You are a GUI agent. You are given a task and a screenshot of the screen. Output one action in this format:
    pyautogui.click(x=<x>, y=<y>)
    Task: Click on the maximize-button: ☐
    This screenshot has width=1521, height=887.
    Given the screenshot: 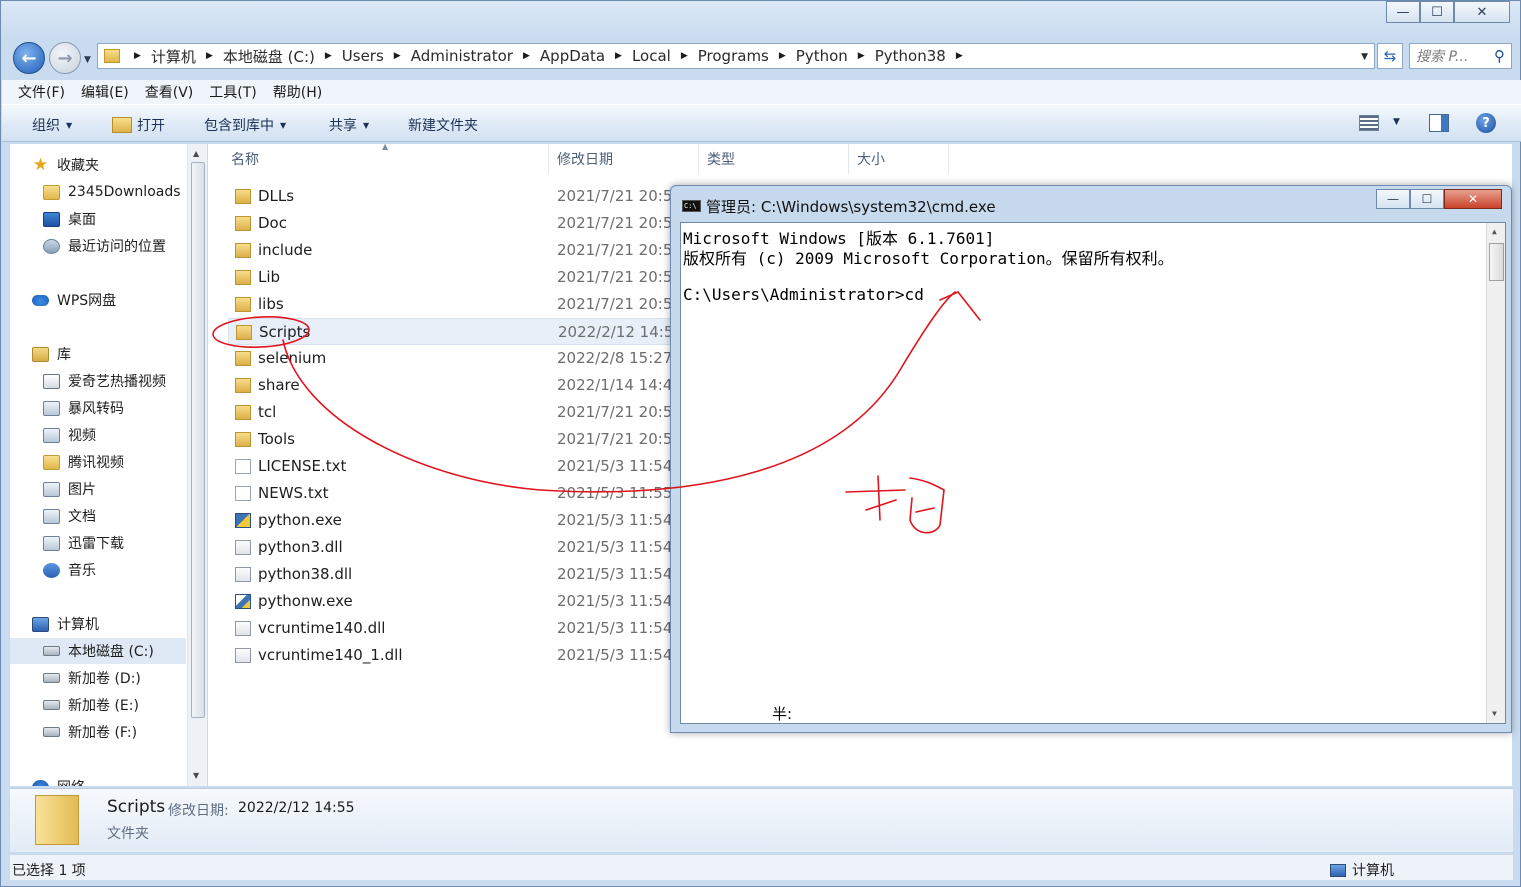 What is the action you would take?
    pyautogui.click(x=1437, y=12)
    